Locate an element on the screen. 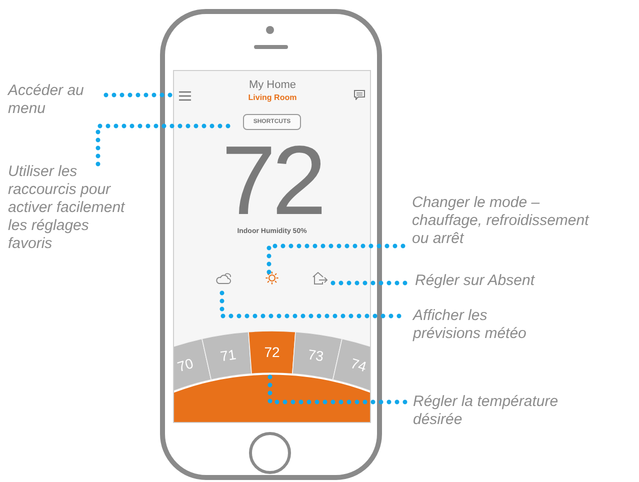 This screenshot has height=482, width=639. home-button is located at coordinates (270, 453).